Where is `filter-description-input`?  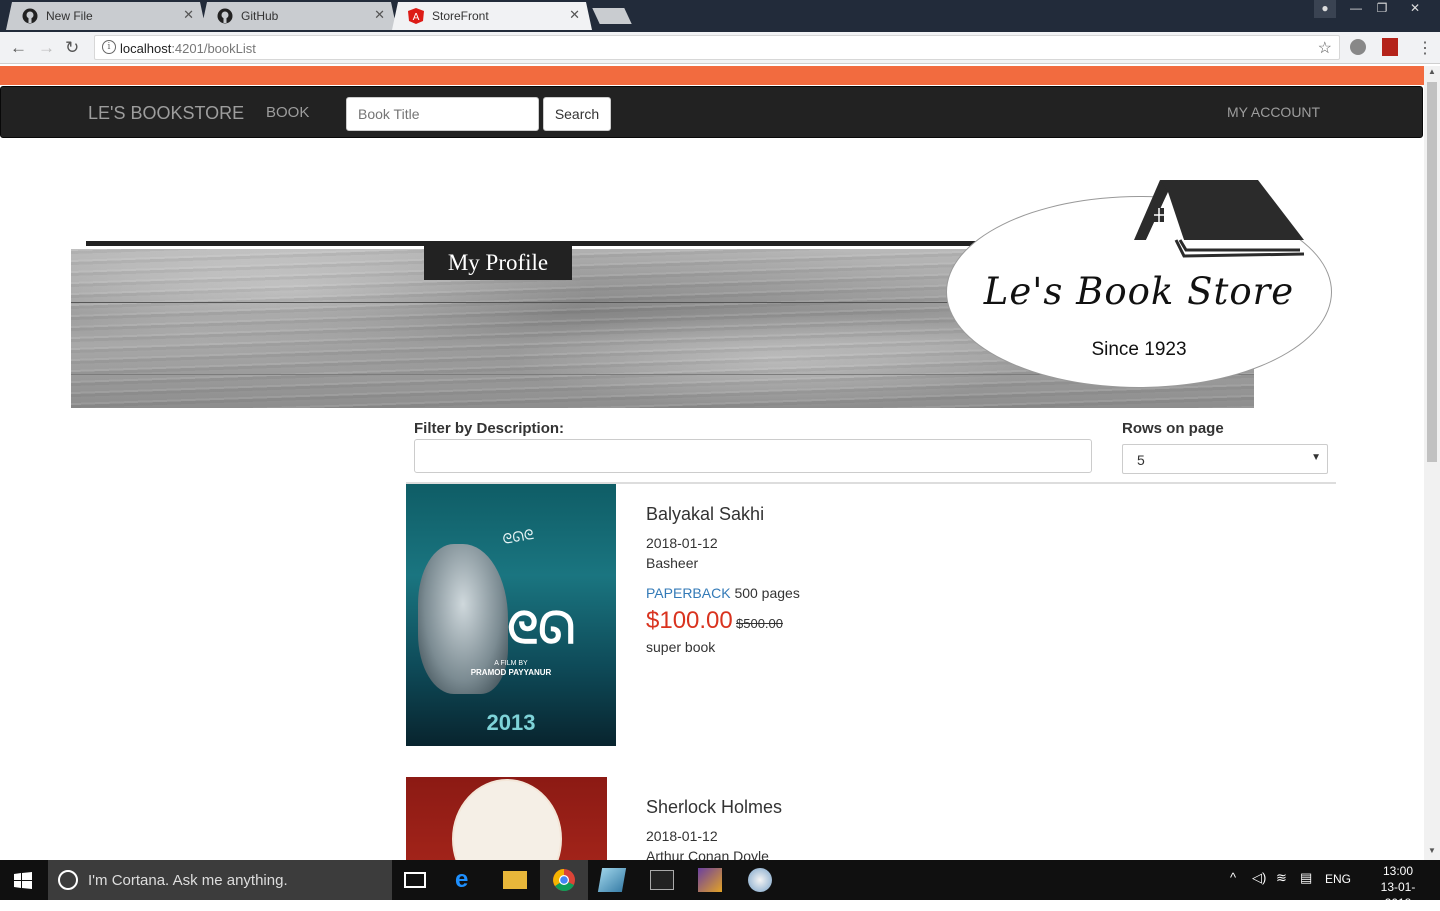 filter-description-input is located at coordinates (753, 456).